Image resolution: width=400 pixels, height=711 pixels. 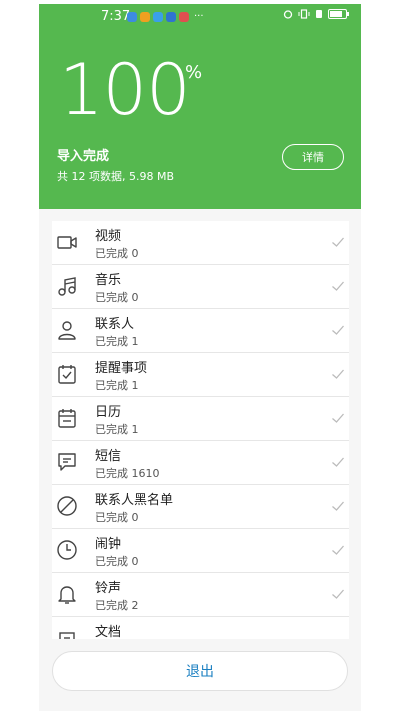 What do you see at coordinates (304, 14) in the screenshot?
I see `vibrate-icon` at bounding box center [304, 14].